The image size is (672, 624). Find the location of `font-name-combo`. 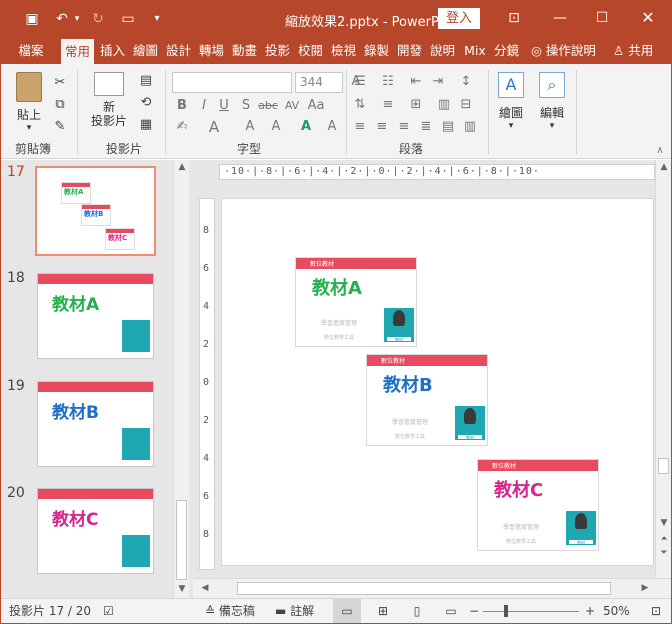

font-name-combo is located at coordinates (232, 82).